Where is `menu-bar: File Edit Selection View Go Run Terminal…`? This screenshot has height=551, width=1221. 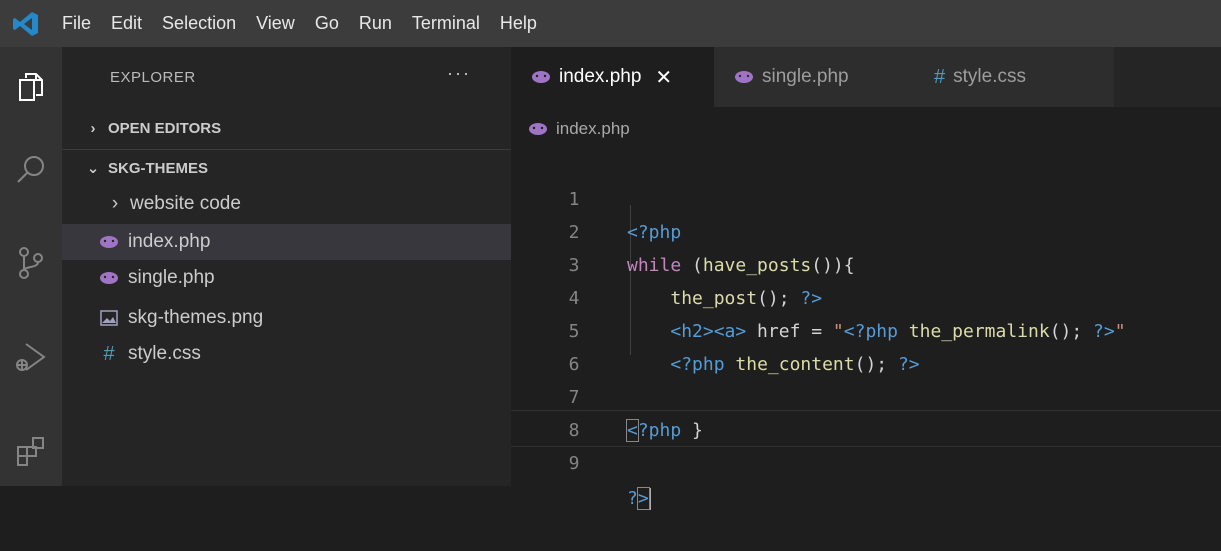
menu-bar: File Edit Selection View Go Run Terminal… is located at coordinates (610, 23).